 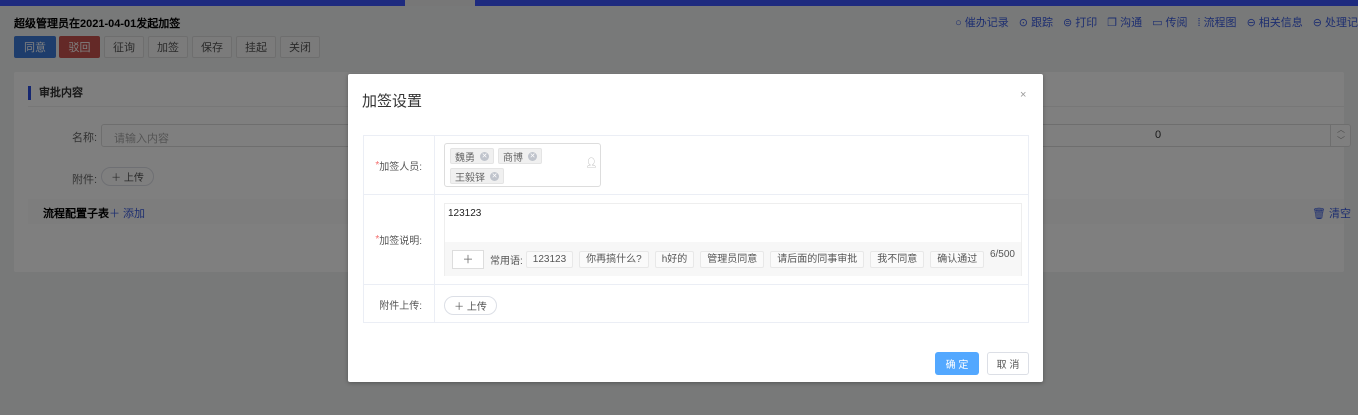 What do you see at coordinates (957, 363) in the screenshot?
I see `confirm-button: 确 定` at bounding box center [957, 363].